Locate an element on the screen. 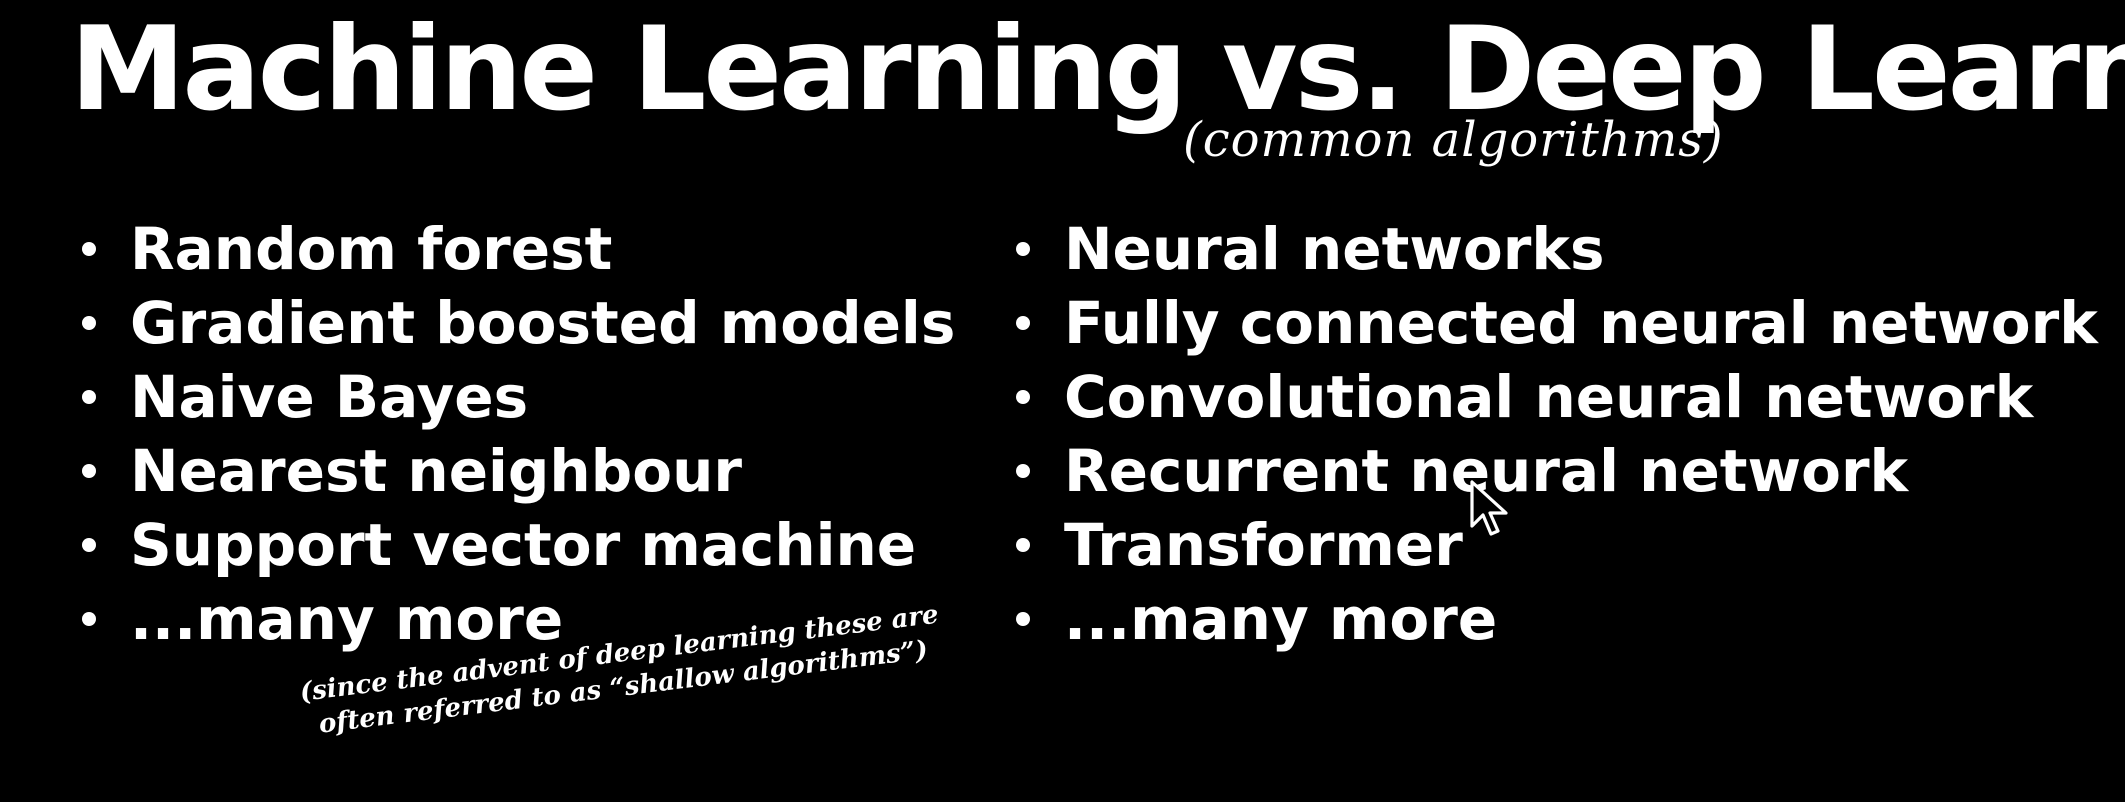 This screenshot has width=2125, height=802. list-item: Nearest neighbour is located at coordinates (518, 471).